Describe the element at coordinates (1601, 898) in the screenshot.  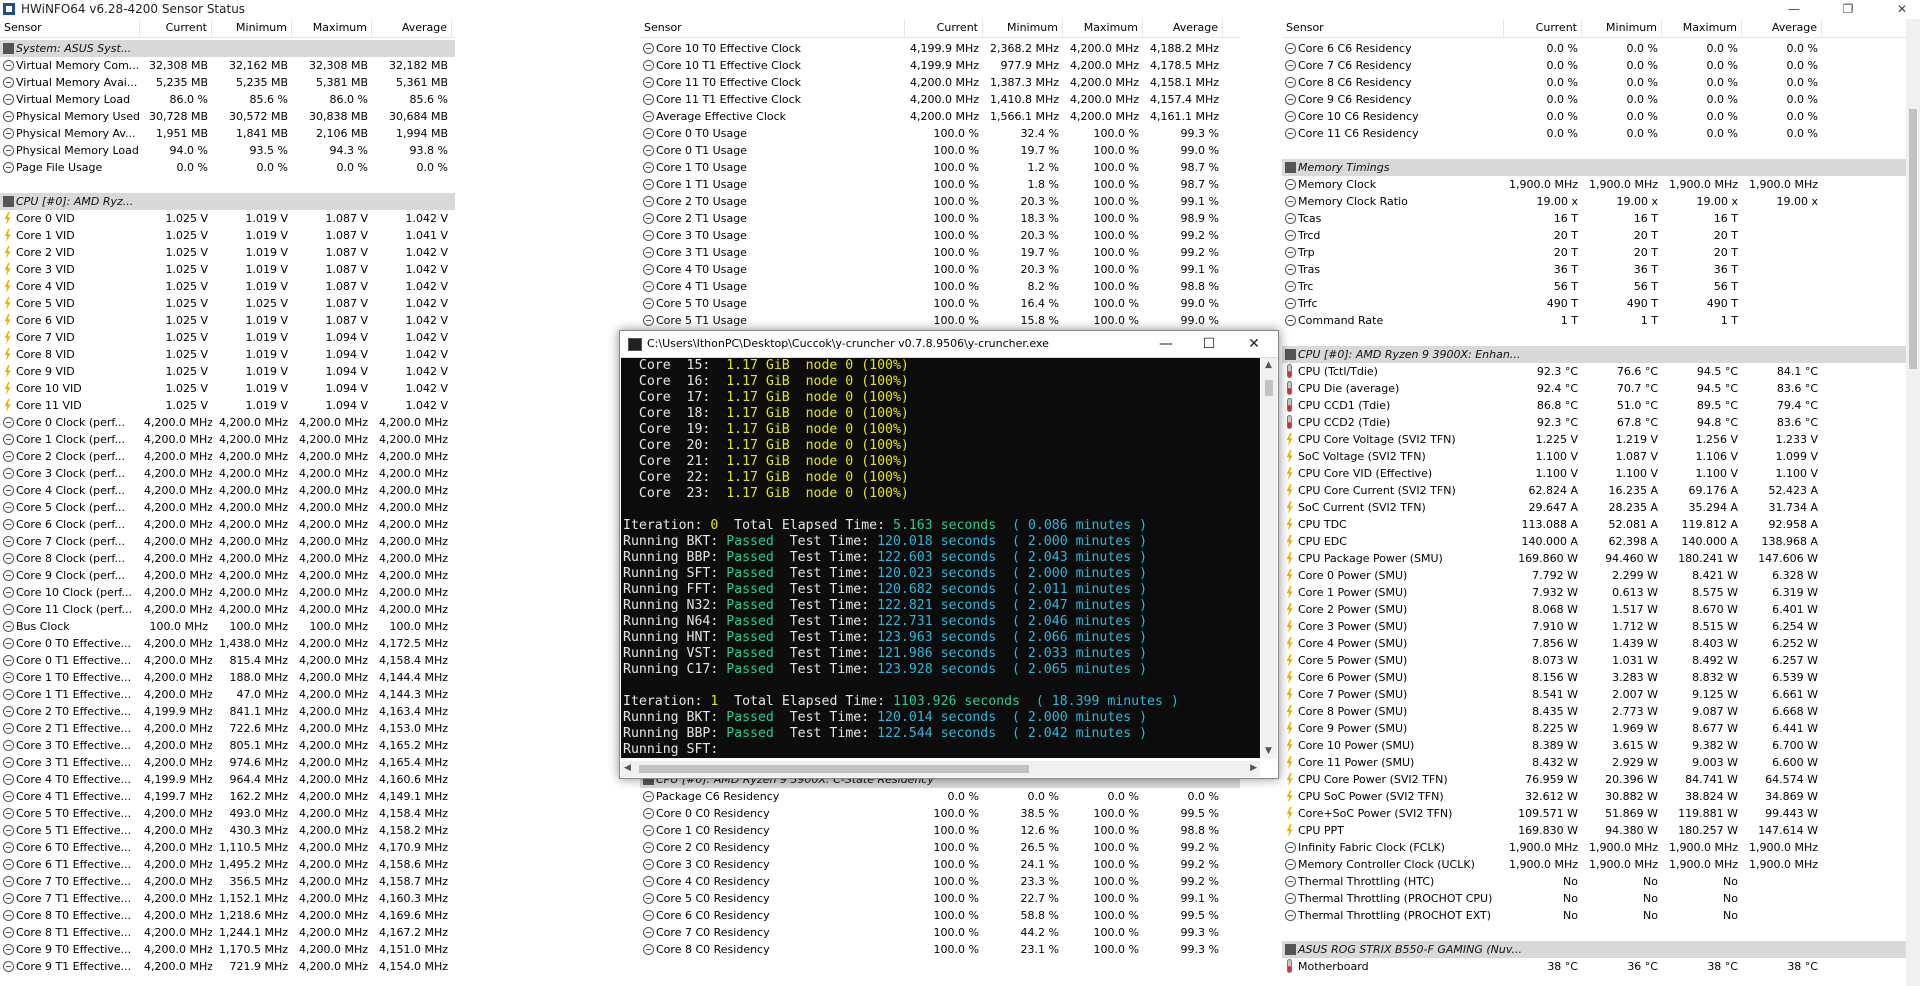
I see `sensor-row: Thermal Throttling (PROCHOT CPU) No No No` at that location.